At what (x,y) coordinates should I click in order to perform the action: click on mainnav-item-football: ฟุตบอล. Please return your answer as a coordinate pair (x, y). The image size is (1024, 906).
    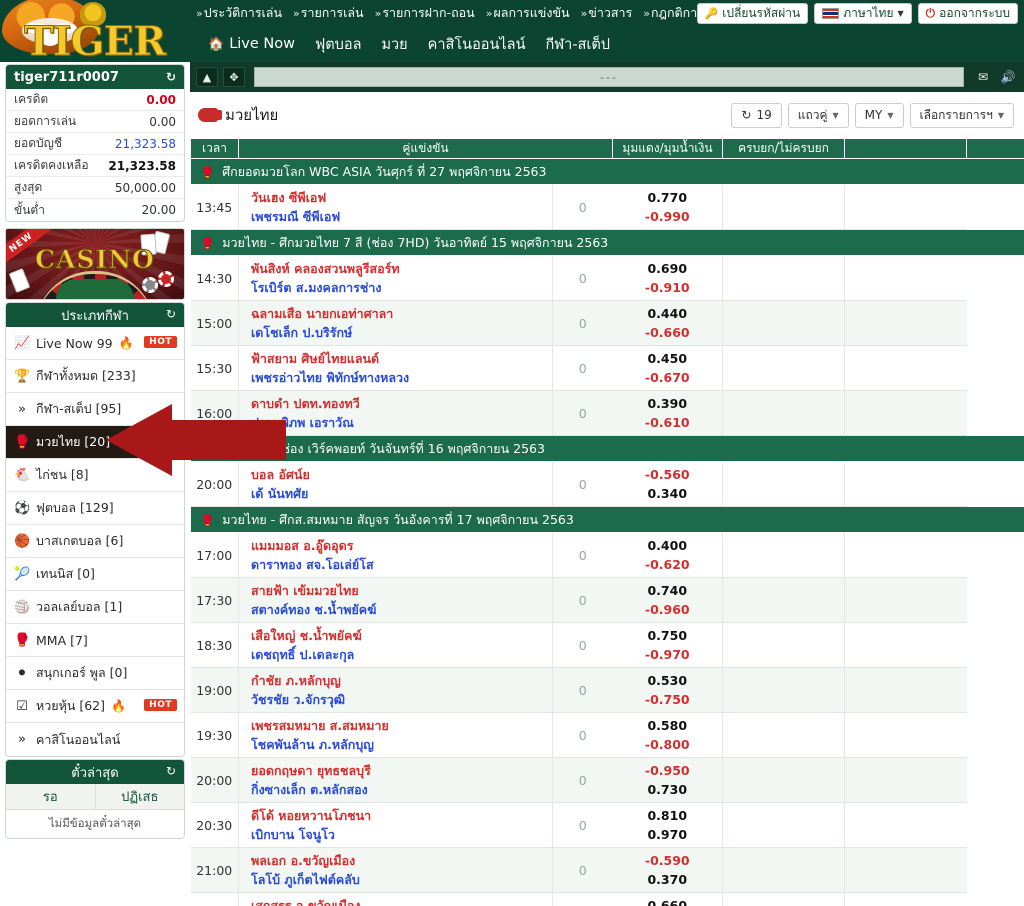
    Looking at the image, I should click on (338, 44).